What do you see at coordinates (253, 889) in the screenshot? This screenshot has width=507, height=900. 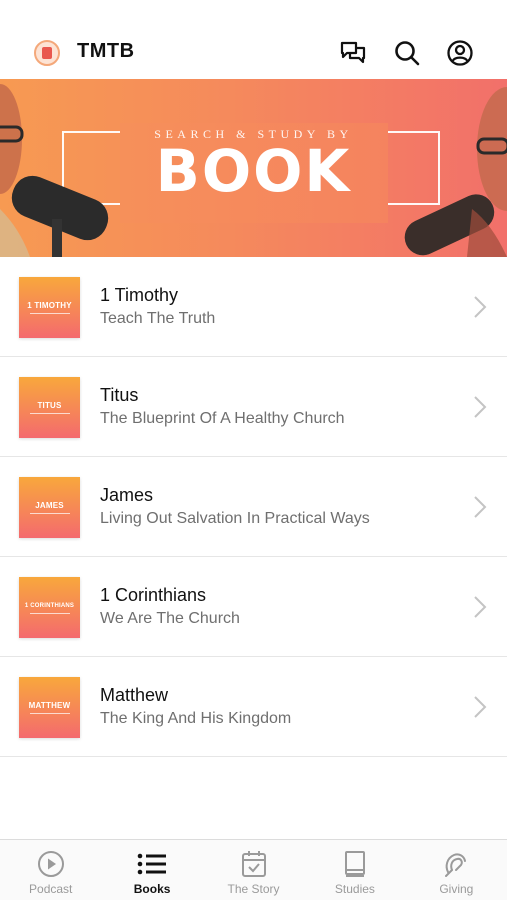 I see `tab-label: The Story` at bounding box center [253, 889].